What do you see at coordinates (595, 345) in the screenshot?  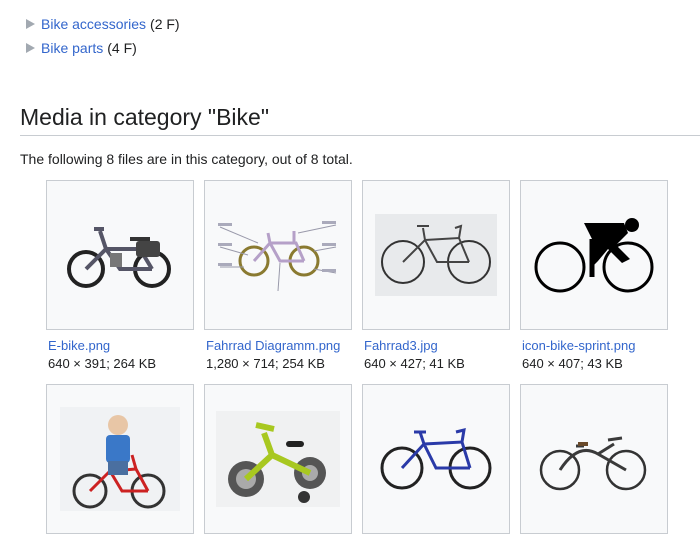 I see `file-name: icon-bike-sprint.png` at bounding box center [595, 345].